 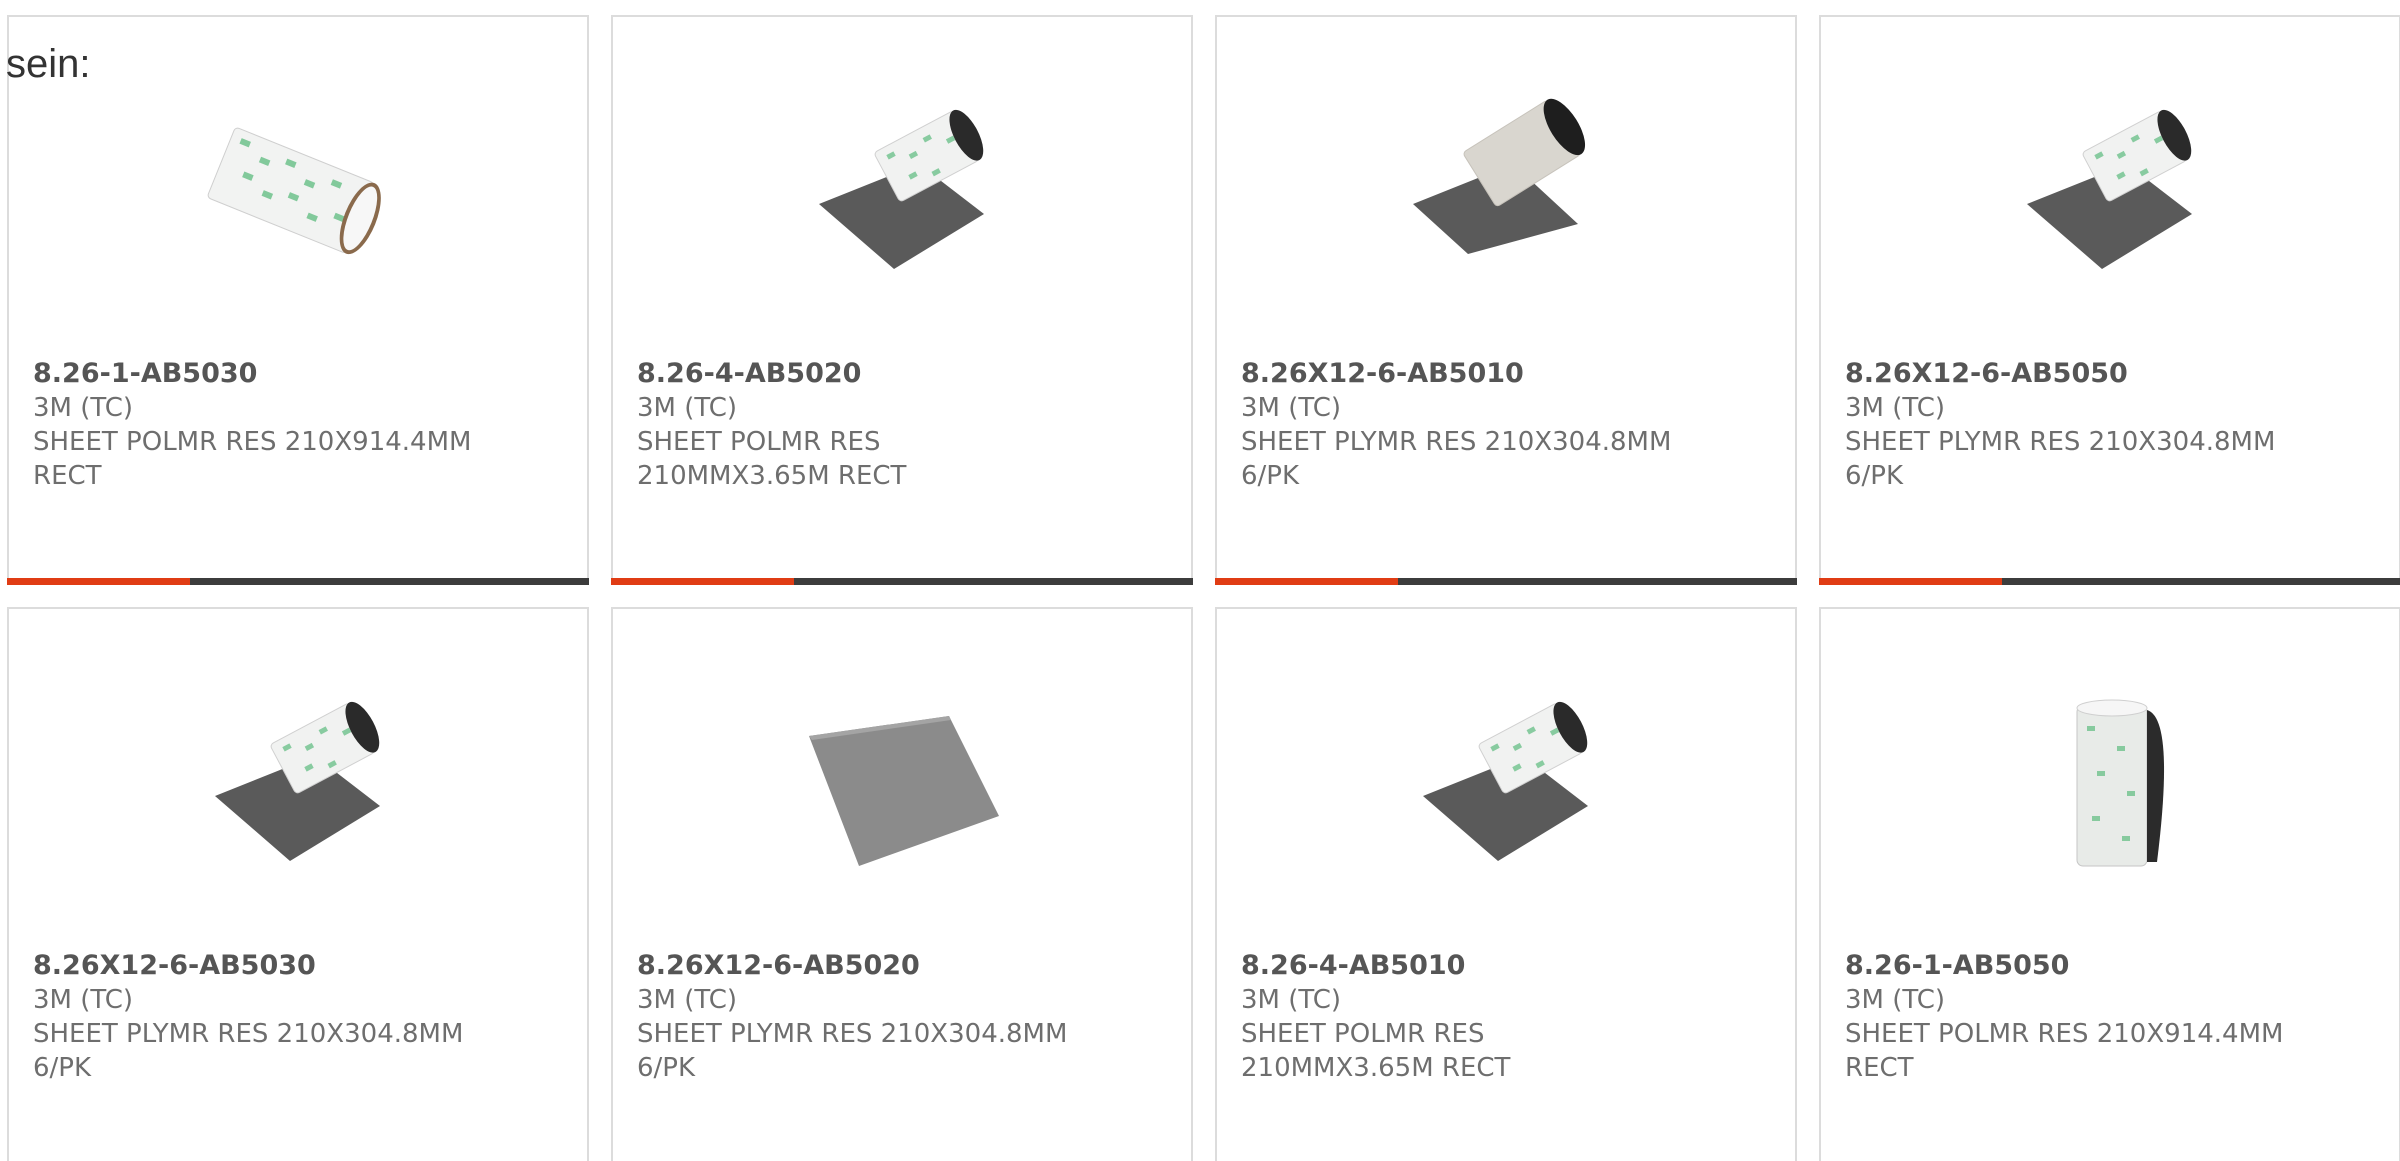 I want to click on part-number-link: 8.26-4-AB5010, so click(x=1512, y=966).